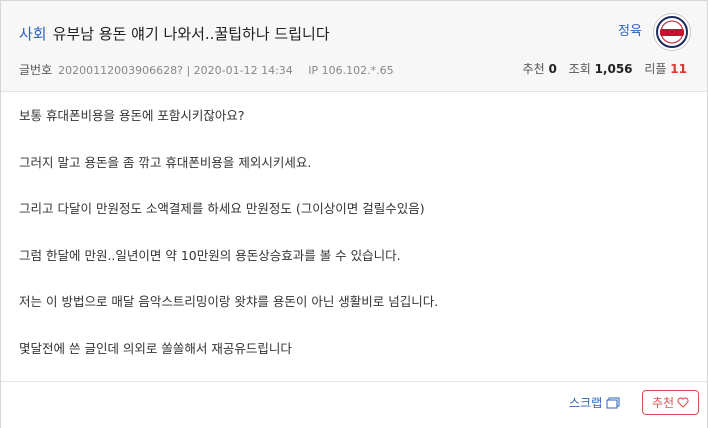  What do you see at coordinates (155, 348) in the screenshot?
I see `body-line: 몇달전에 쓴 글인데 의외로 쏠쏠해서 재공유드립니다` at bounding box center [155, 348].